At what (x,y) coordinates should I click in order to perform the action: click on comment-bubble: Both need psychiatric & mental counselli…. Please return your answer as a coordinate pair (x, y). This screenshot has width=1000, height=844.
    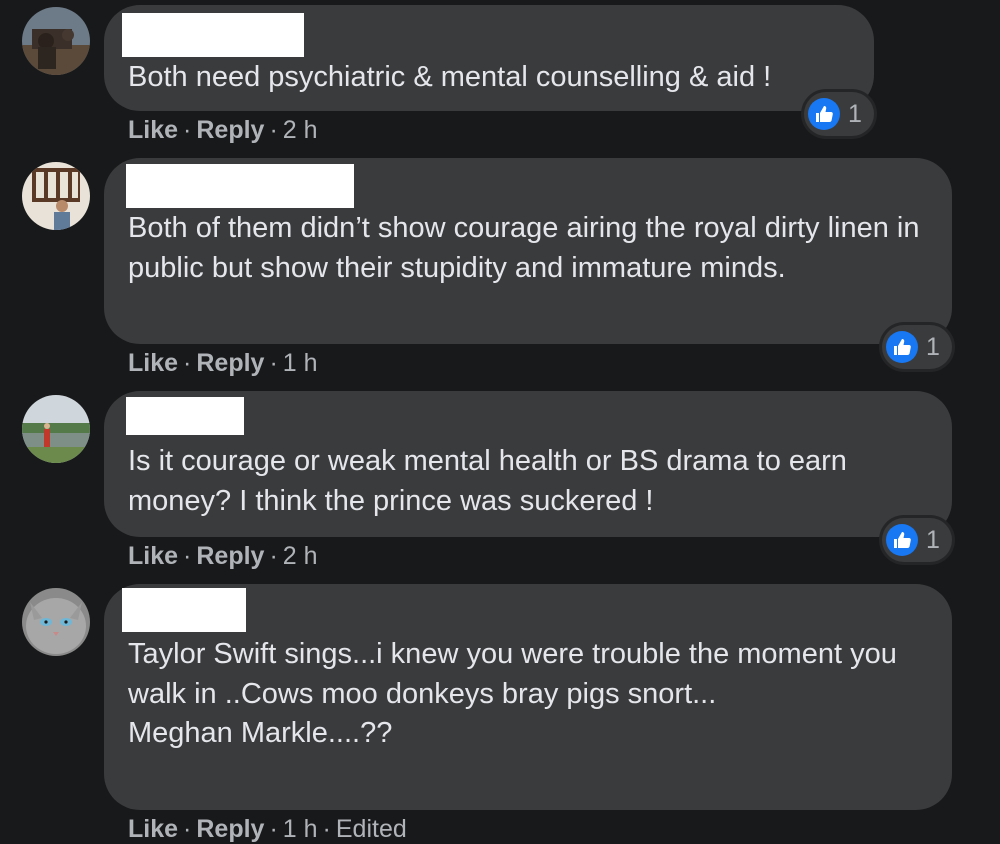
    Looking at the image, I should click on (489, 58).